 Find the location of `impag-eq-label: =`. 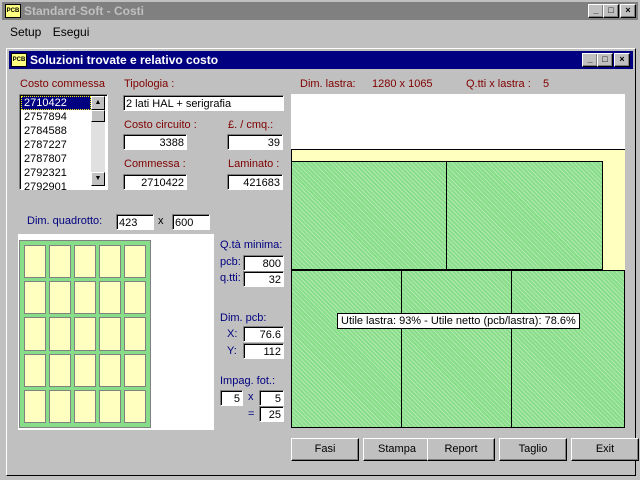

impag-eq-label: = is located at coordinates (251, 414).